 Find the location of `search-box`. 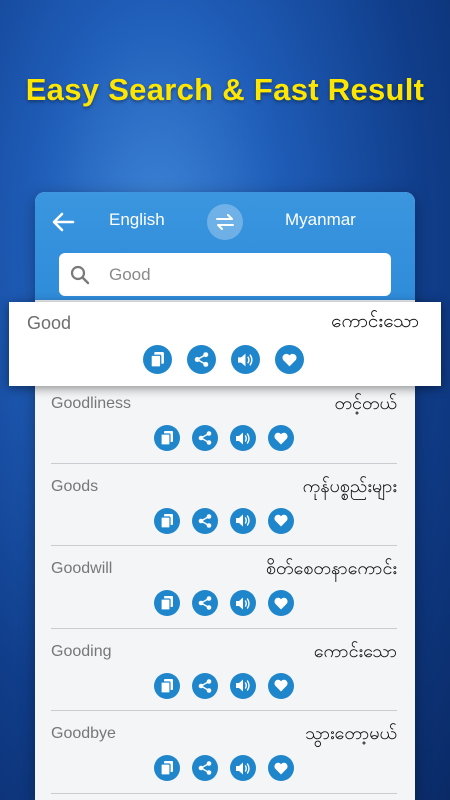

search-box is located at coordinates (225, 274).